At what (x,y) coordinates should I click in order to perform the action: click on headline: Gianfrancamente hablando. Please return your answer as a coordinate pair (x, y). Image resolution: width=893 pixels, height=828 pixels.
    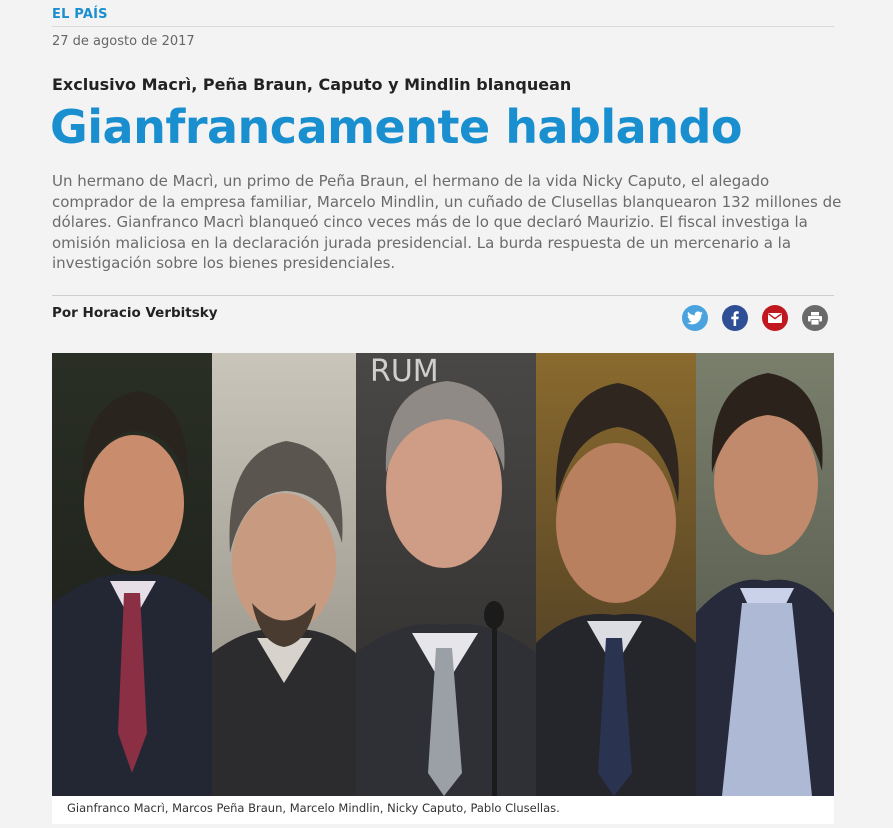
    Looking at the image, I should click on (396, 127).